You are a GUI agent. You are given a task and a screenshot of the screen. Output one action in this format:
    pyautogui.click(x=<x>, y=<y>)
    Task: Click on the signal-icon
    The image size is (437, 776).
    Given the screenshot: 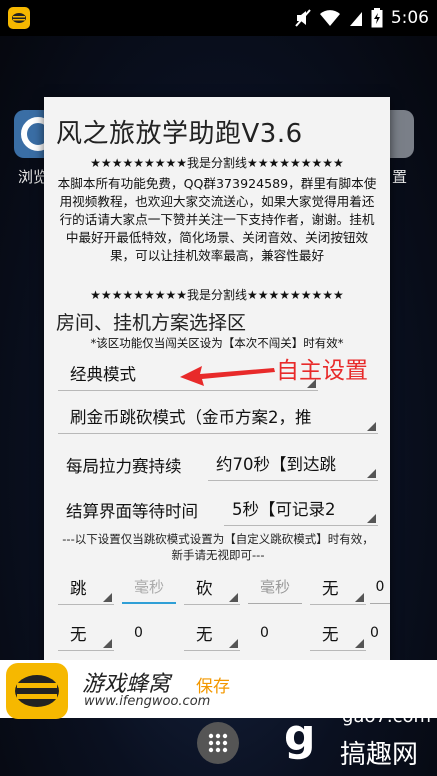 What is the action you would take?
    pyautogui.click(x=356, y=18)
    